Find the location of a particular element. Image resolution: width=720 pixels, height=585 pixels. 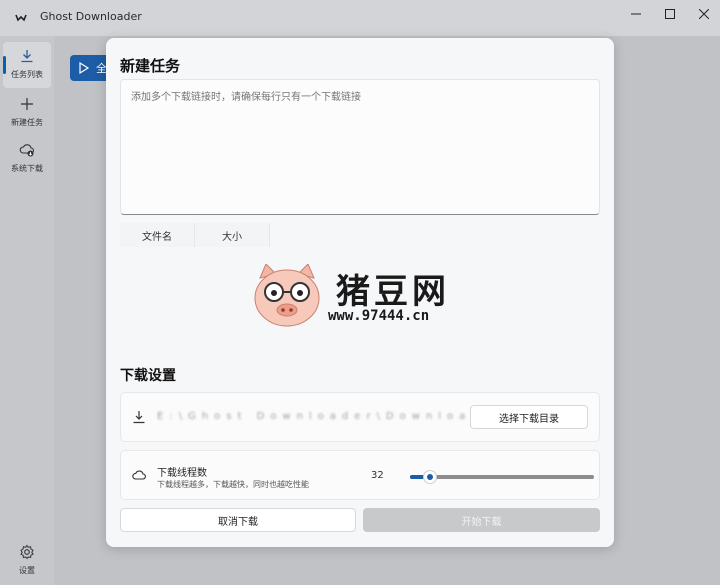

download-directory-path: E:\Ghost Downloader\Downloads is located at coordinates (326, 416).